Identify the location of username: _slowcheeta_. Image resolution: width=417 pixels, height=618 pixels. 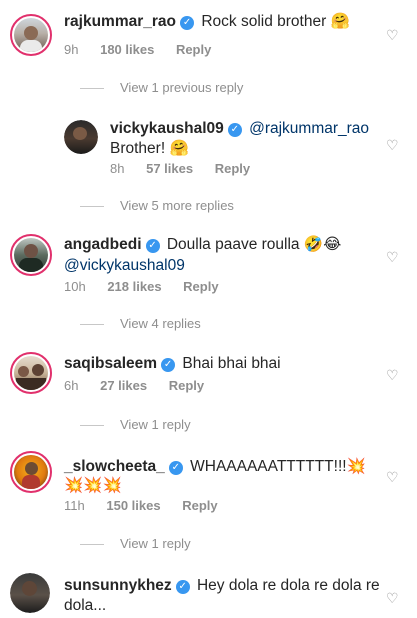
(114, 466).